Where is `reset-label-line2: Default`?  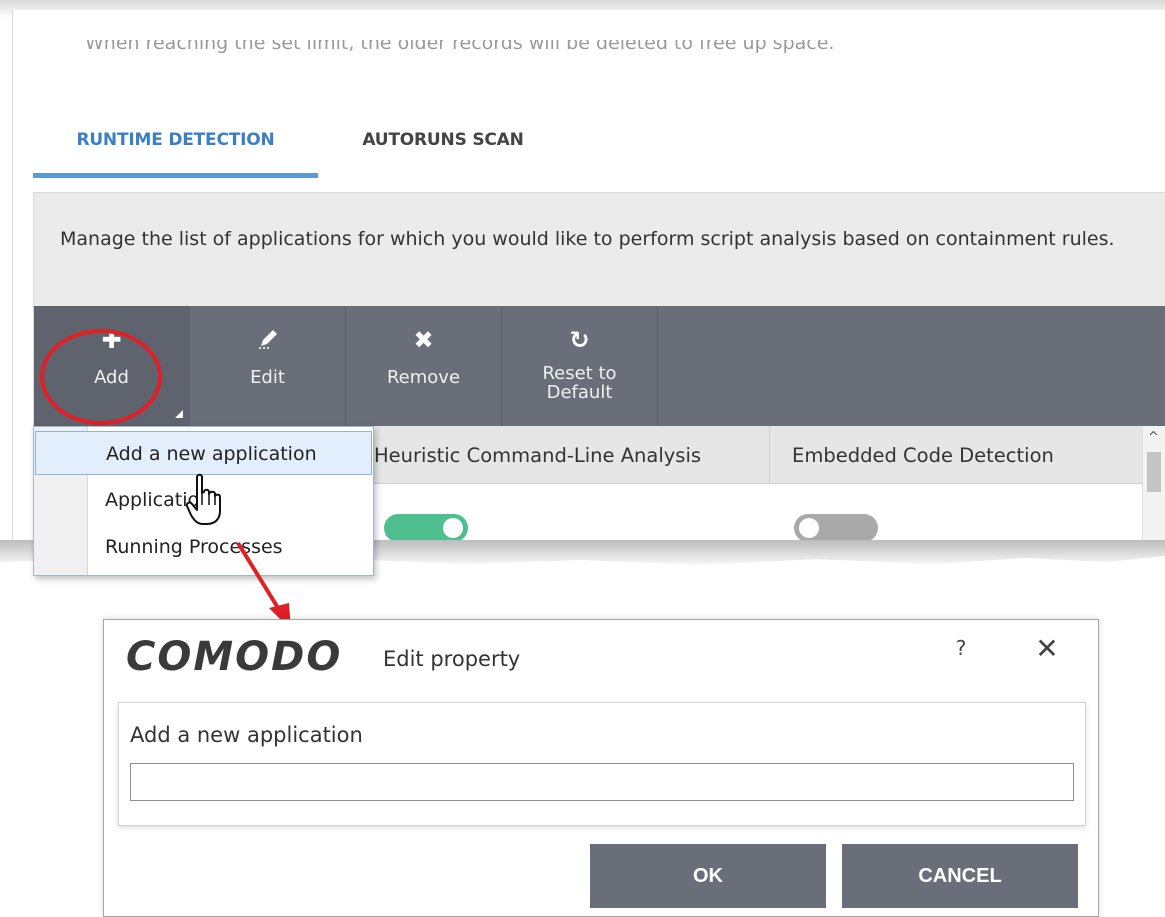
reset-label-line2: Default is located at coordinates (579, 392).